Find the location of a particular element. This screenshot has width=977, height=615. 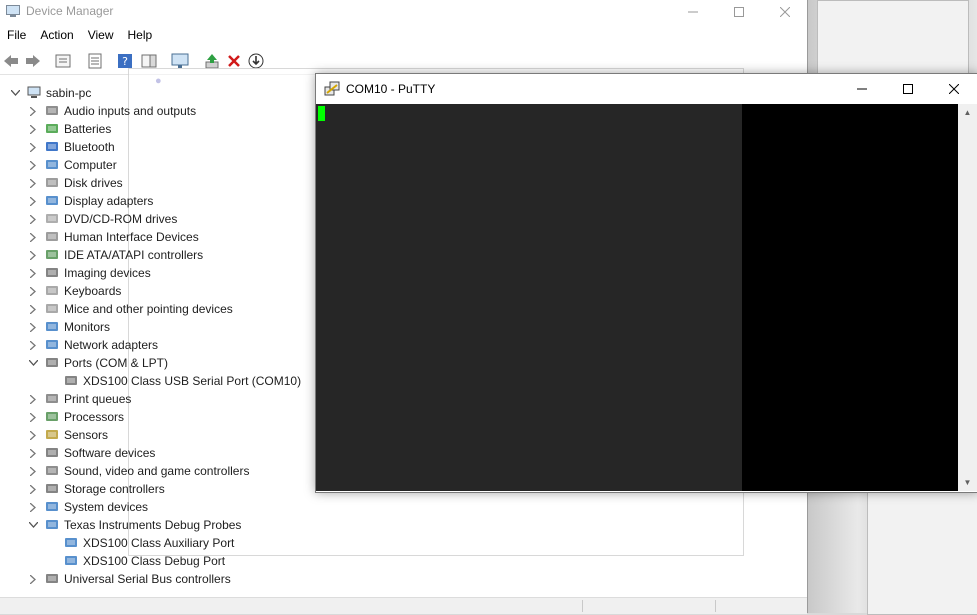

tree-item-label: Software devices is located at coordinates (110, 453).